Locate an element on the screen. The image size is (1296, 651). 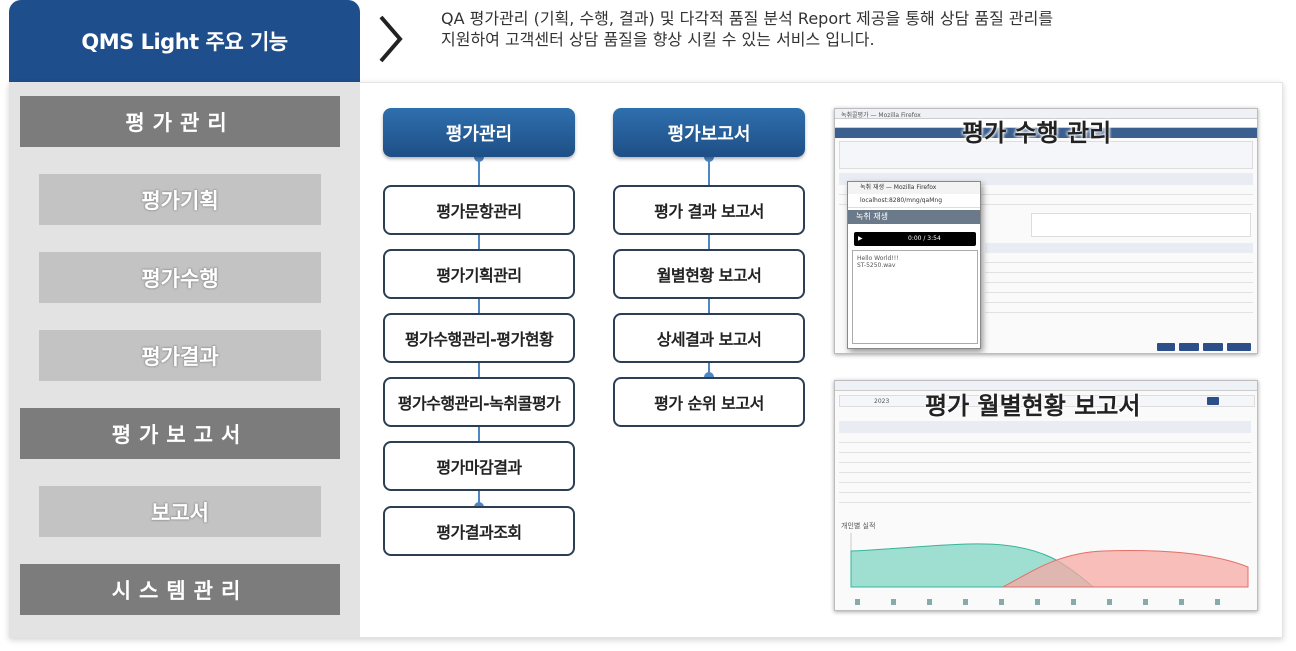
header-tab: QMS Light 주요 기능 is located at coordinates (184, 41).